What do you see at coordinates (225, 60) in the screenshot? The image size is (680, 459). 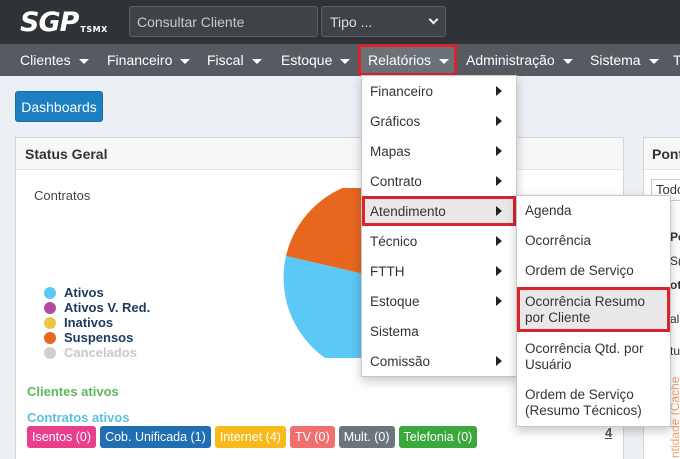 I see `nav-label: Fiscal` at bounding box center [225, 60].